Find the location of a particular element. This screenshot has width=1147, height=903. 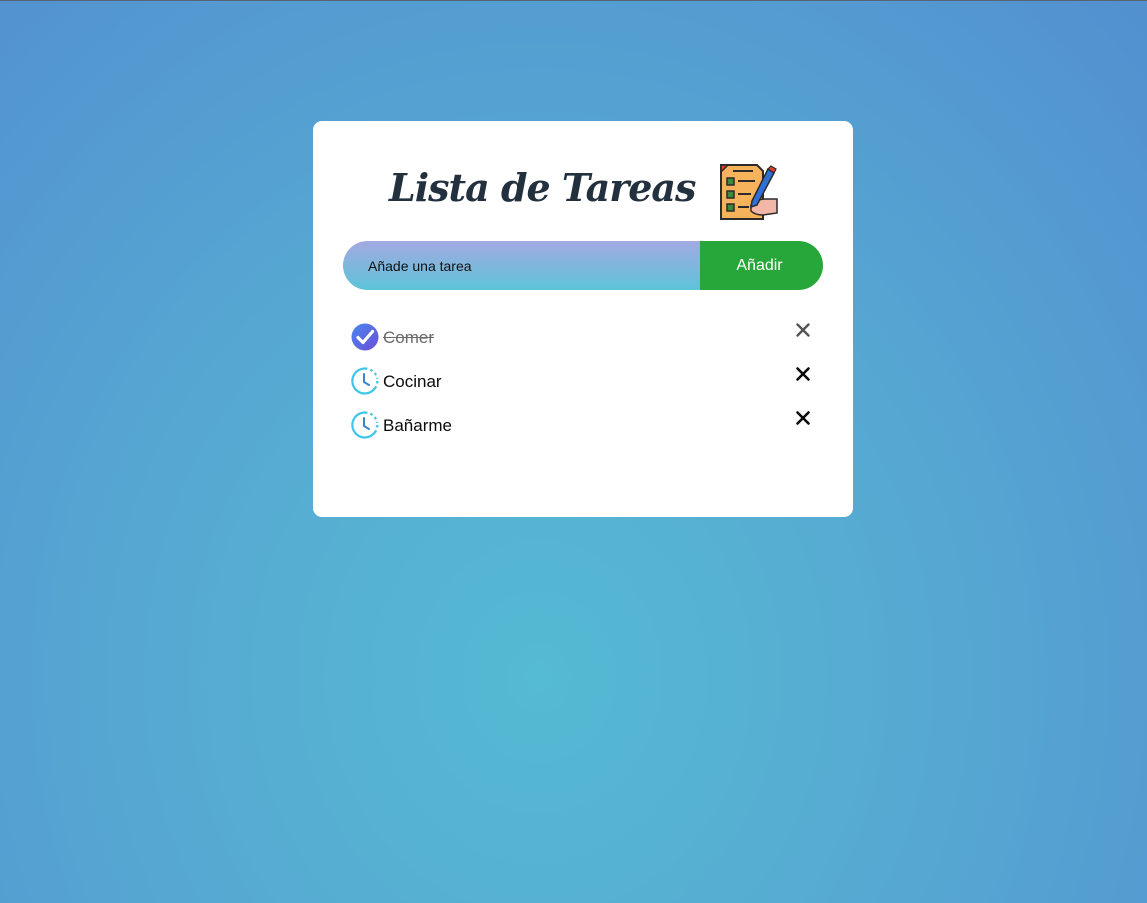

page-title: Lista de Tareas is located at coordinates (542, 187).